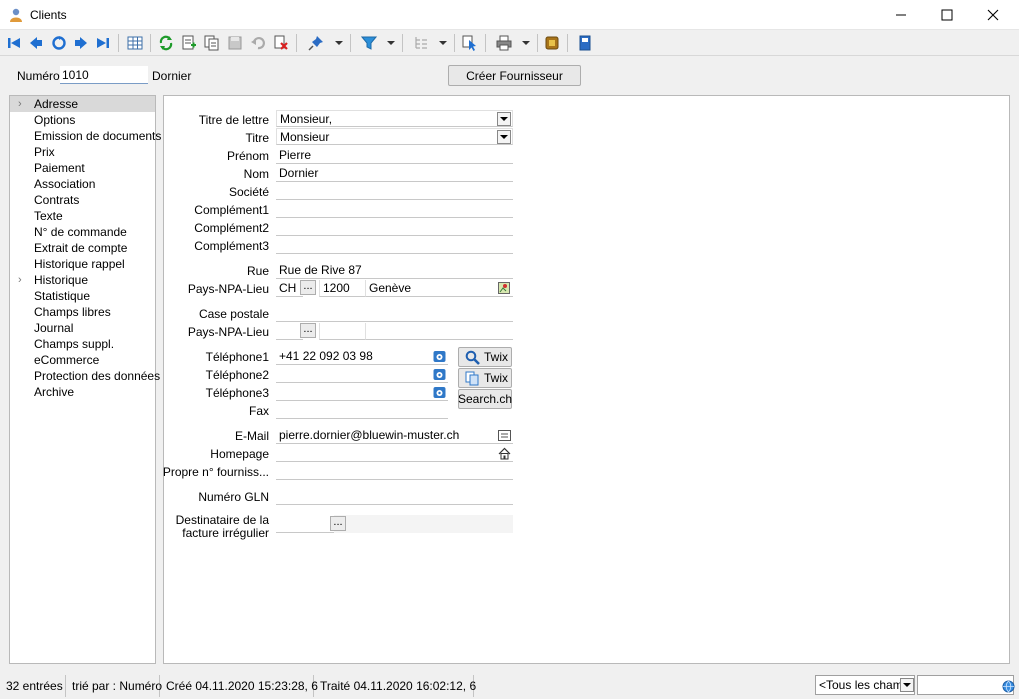 The image size is (1019, 699). I want to click on save-button, so click(235, 43).